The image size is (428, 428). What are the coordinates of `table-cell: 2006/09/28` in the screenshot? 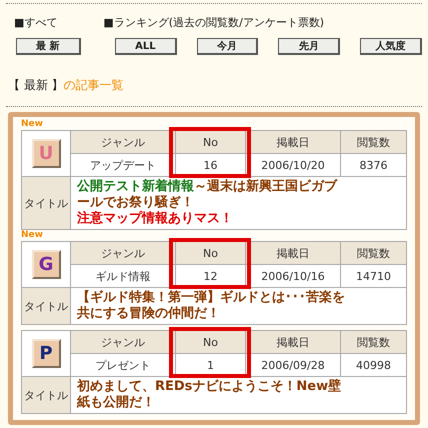 It's located at (292, 365).